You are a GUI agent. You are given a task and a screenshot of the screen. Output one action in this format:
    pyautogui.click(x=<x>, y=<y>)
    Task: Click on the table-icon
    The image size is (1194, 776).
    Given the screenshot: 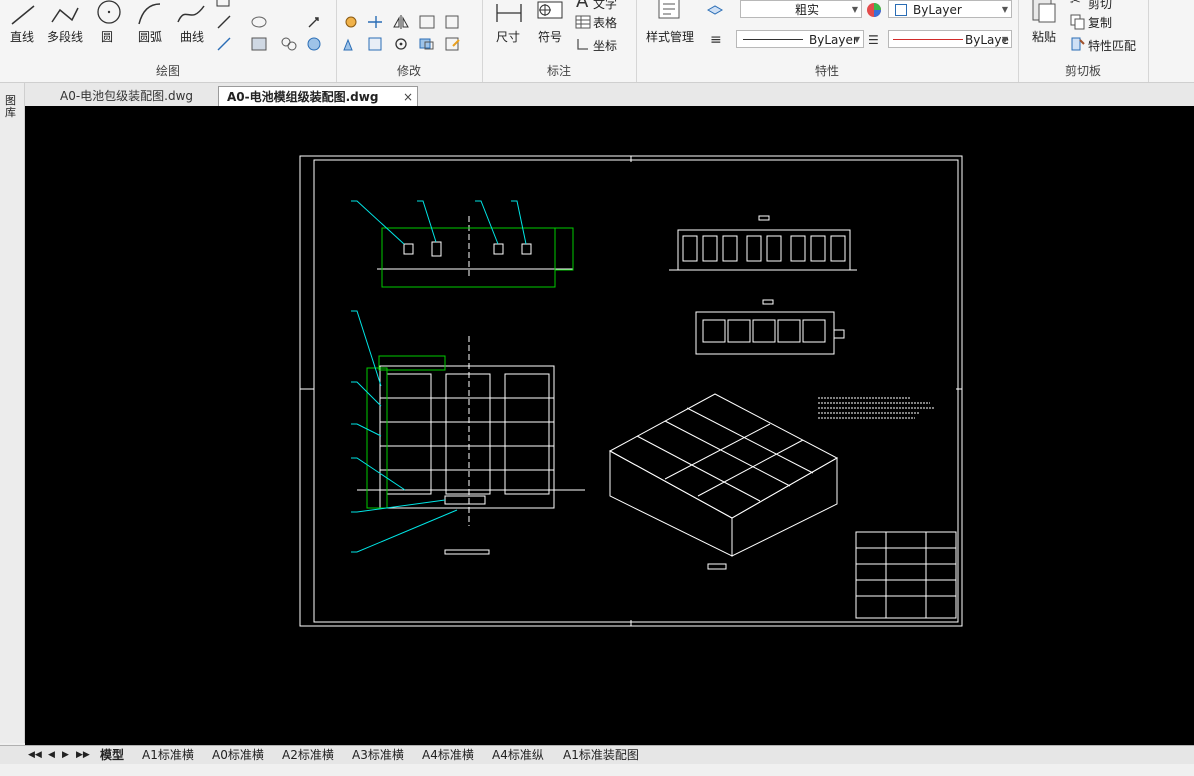 What is the action you would take?
    pyautogui.click(x=583, y=22)
    